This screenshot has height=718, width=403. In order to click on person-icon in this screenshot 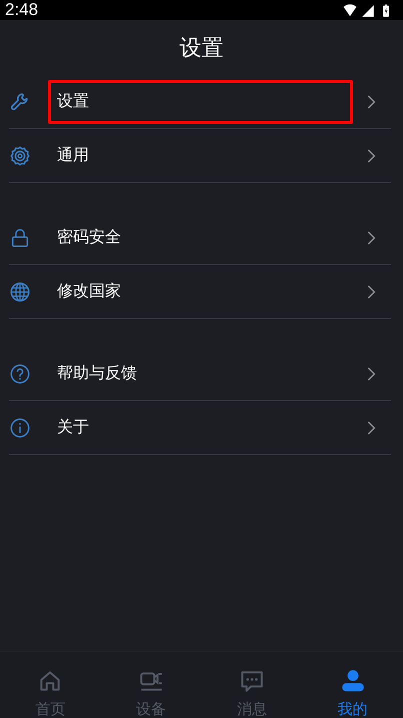, I will do `click(353, 681)`.